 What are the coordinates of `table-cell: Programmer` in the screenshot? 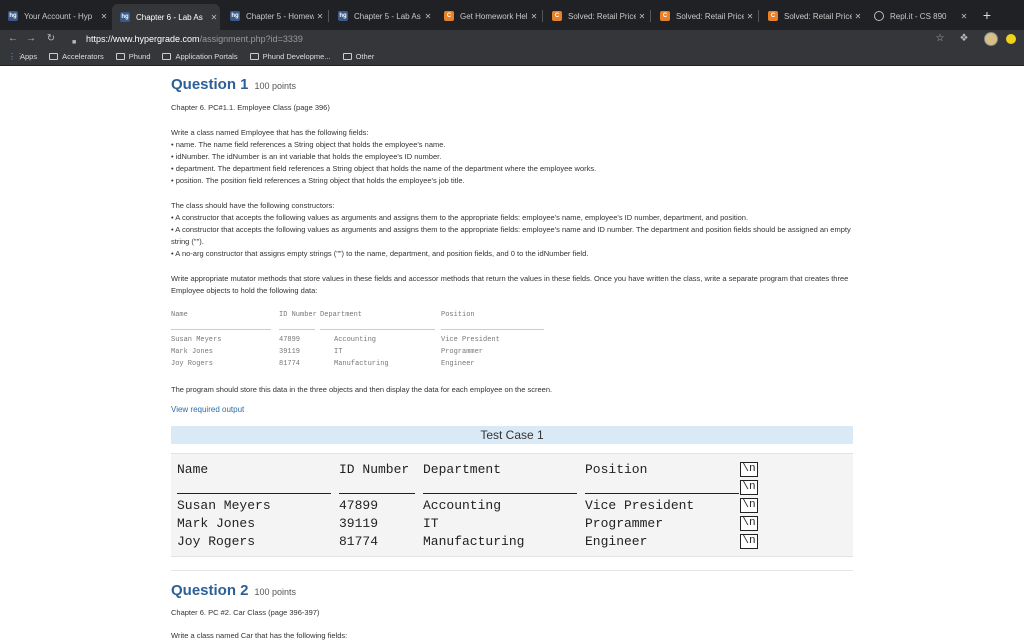 It's located at (462, 352).